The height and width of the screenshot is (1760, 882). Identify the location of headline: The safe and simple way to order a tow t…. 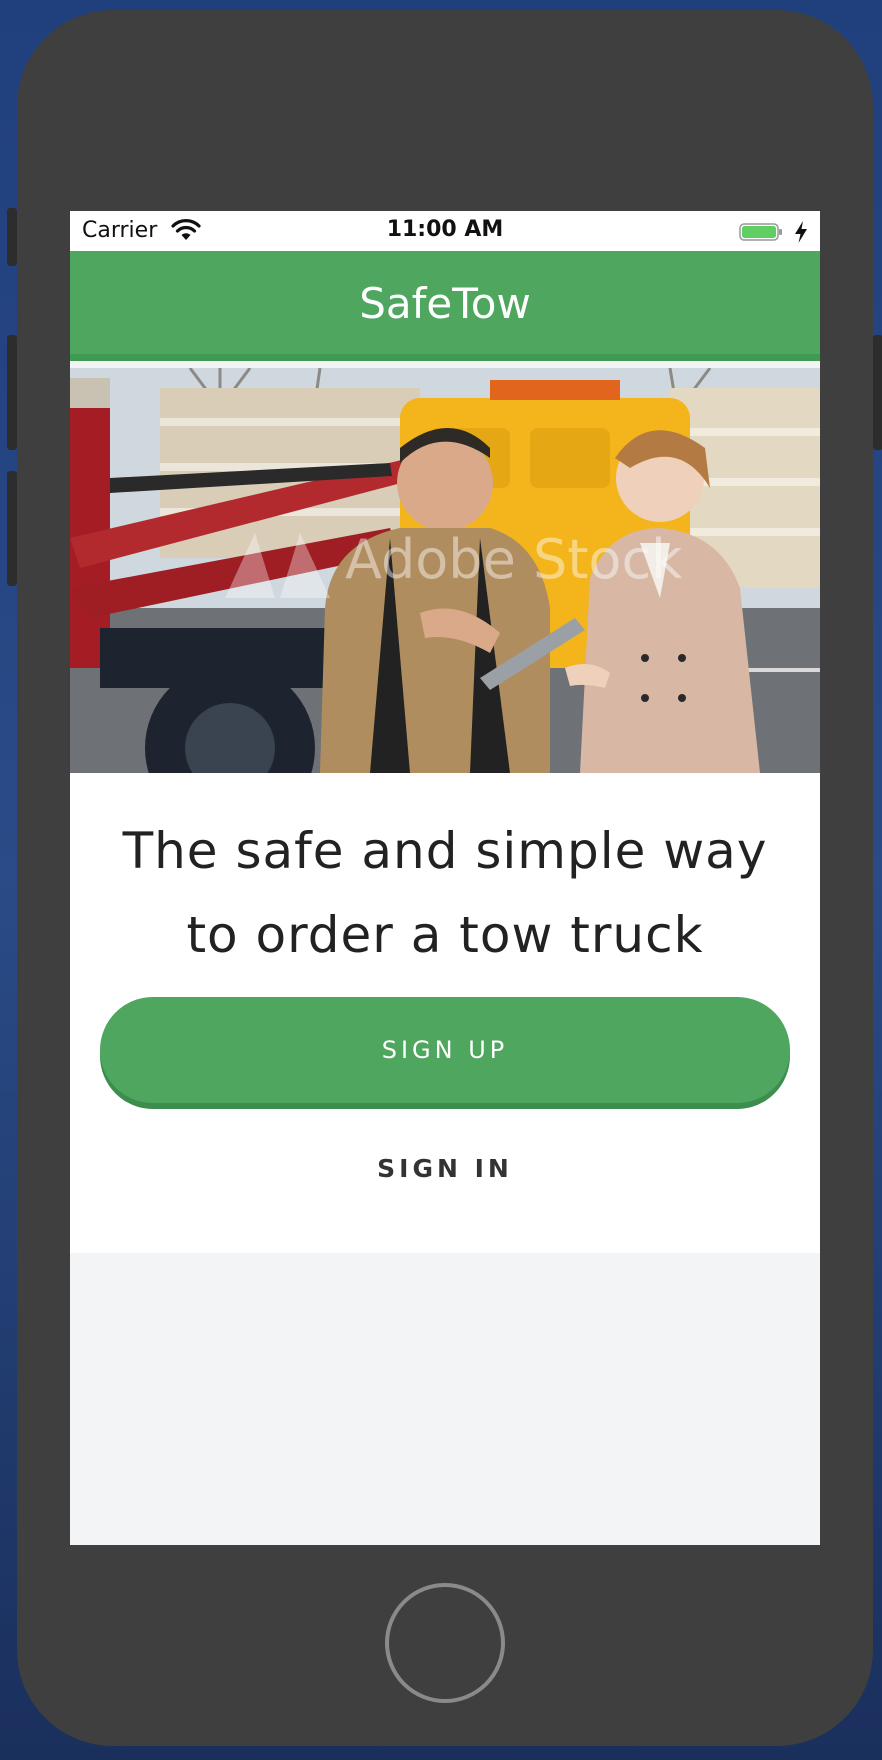
(445, 893).